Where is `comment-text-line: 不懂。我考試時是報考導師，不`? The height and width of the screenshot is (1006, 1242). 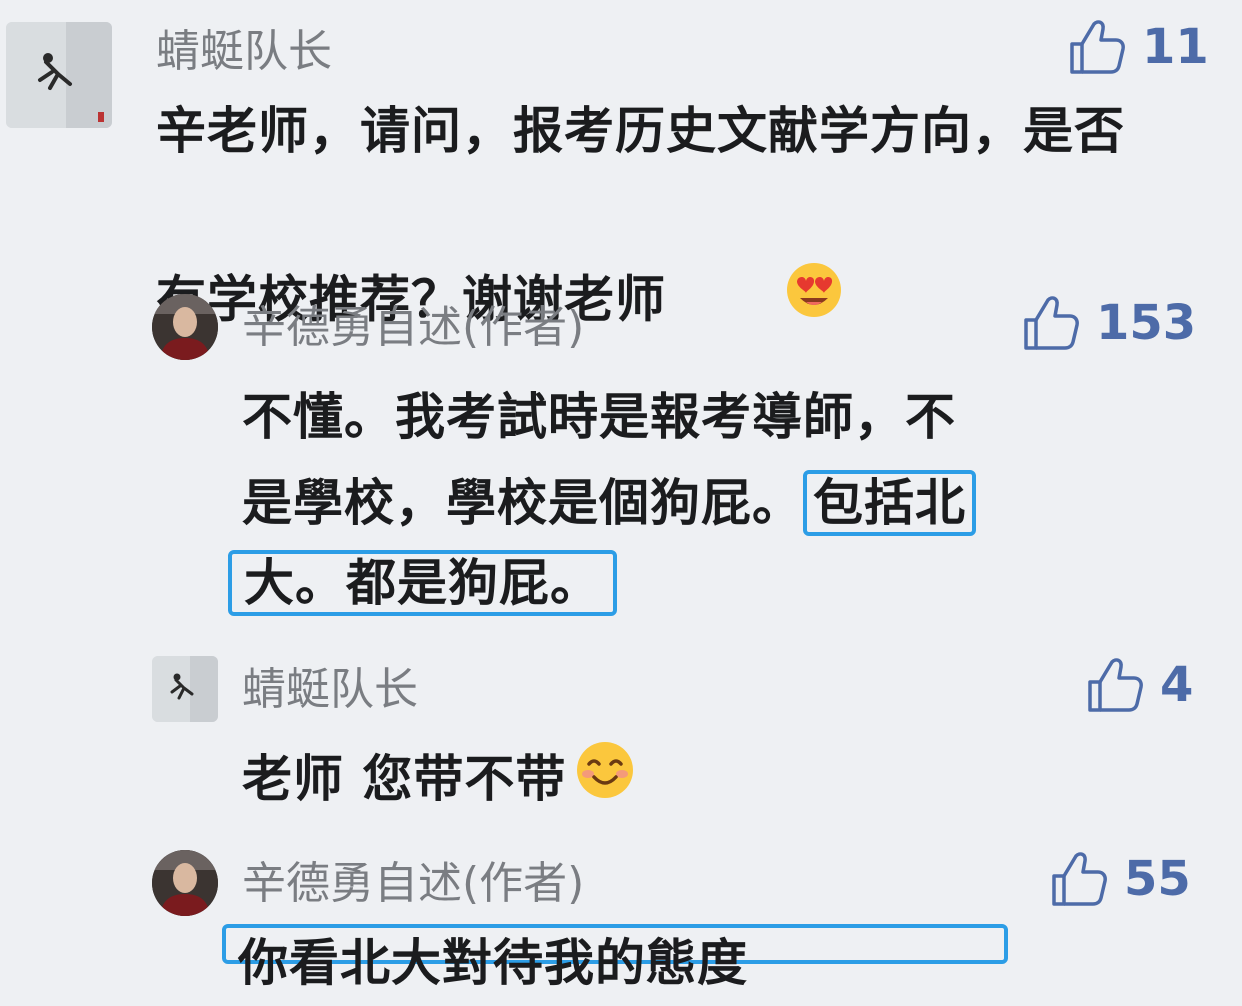 comment-text-line: 不懂。我考試時是報考導師，不 is located at coordinates (599, 417).